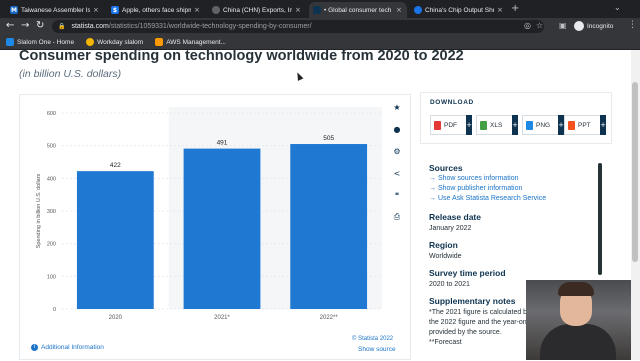 The width and height of the screenshot is (640, 361). I want to click on share-icon: <, so click(397, 173).